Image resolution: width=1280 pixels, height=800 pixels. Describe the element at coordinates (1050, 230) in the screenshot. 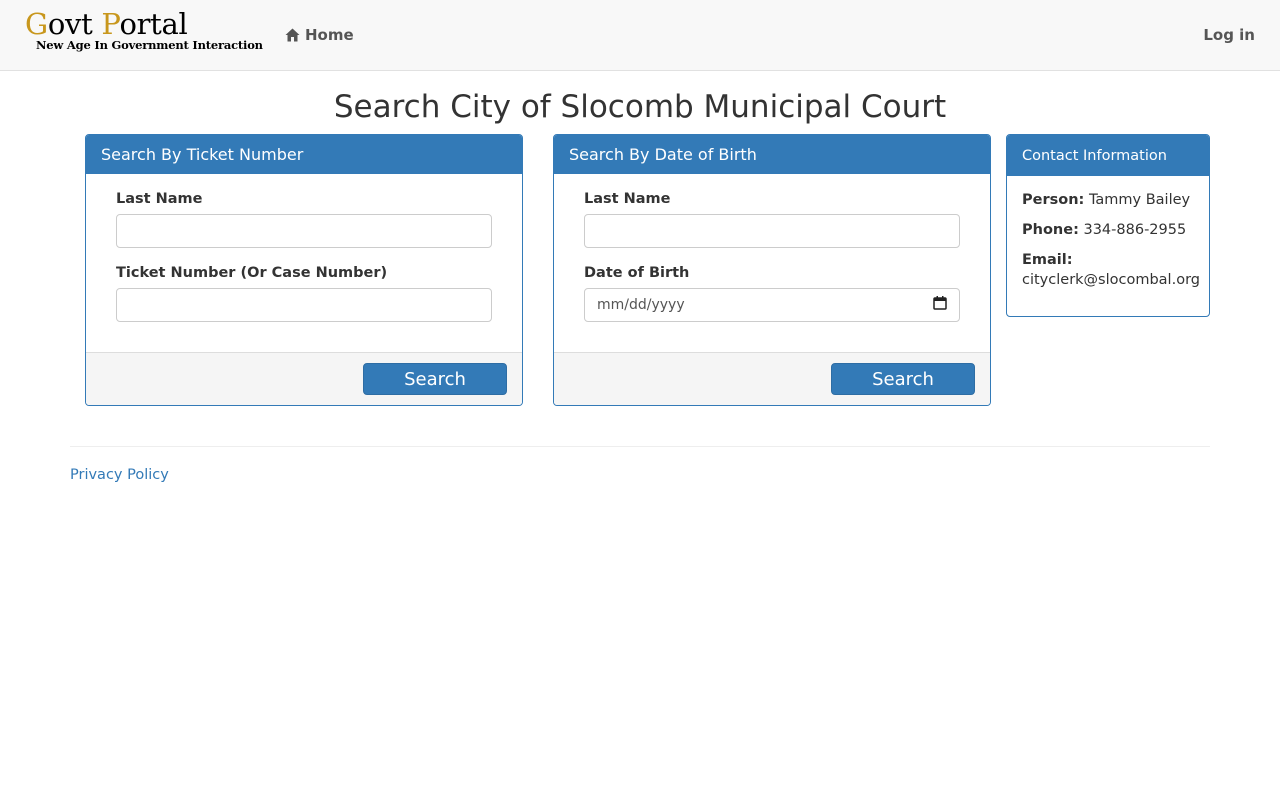

I see `contact-phone-label: Phone:` at that location.